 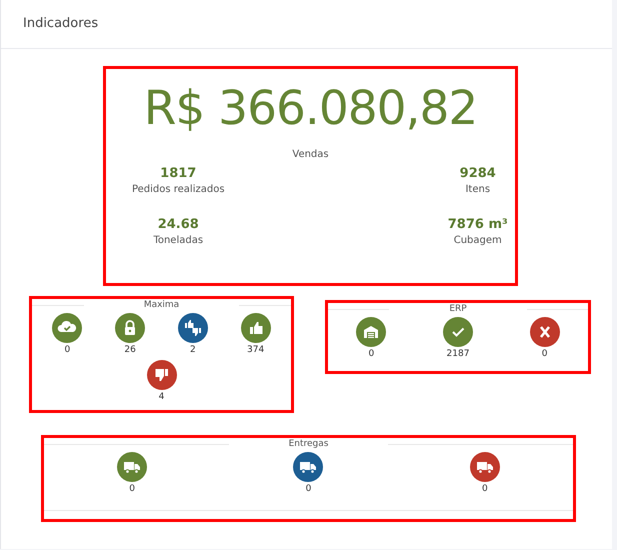 I want to click on group-title: Entregas, so click(x=309, y=444).